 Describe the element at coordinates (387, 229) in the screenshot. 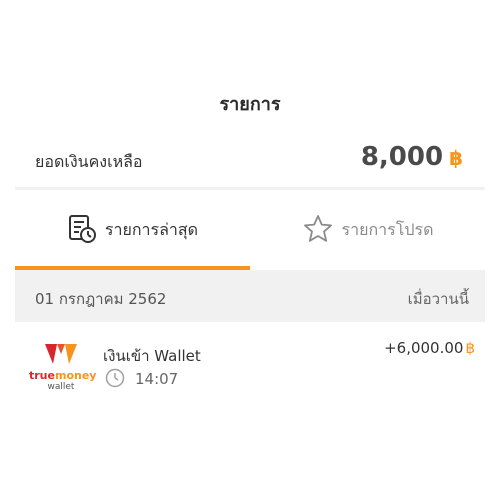

I see `tab-favorites-label: รายการโปรด` at that location.